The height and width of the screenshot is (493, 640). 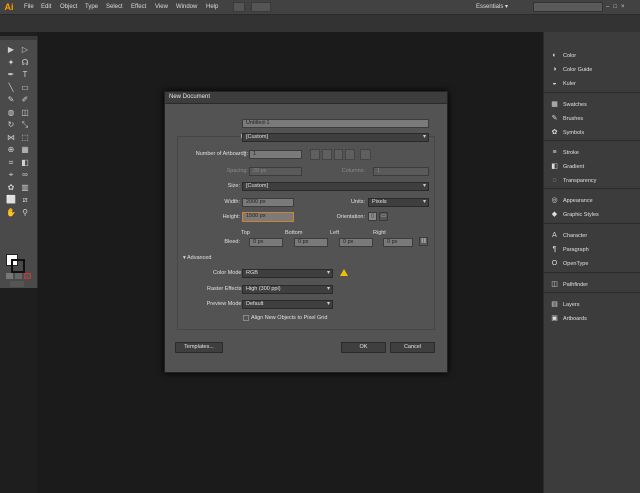 I want to click on width-tool-icon: ⋈, so click(x=11, y=138).